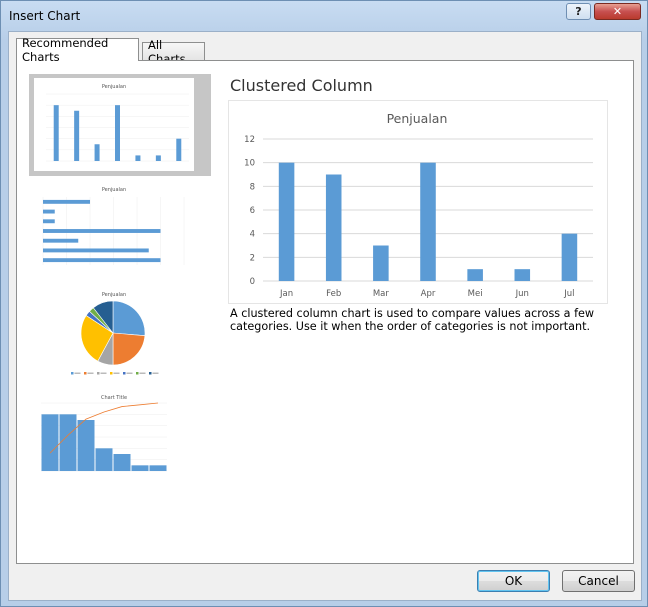  What do you see at coordinates (428, 294) in the screenshot?
I see `x-tick-label: Apr` at bounding box center [428, 294].